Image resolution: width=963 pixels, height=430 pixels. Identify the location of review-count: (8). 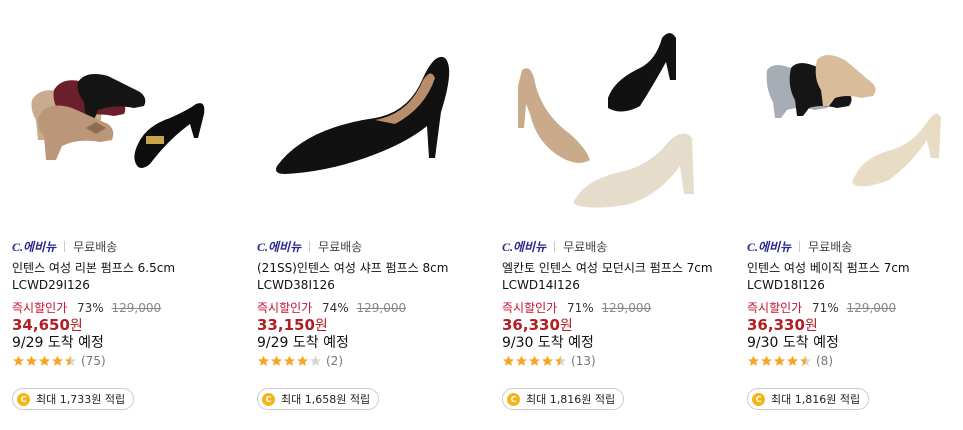
(824, 361).